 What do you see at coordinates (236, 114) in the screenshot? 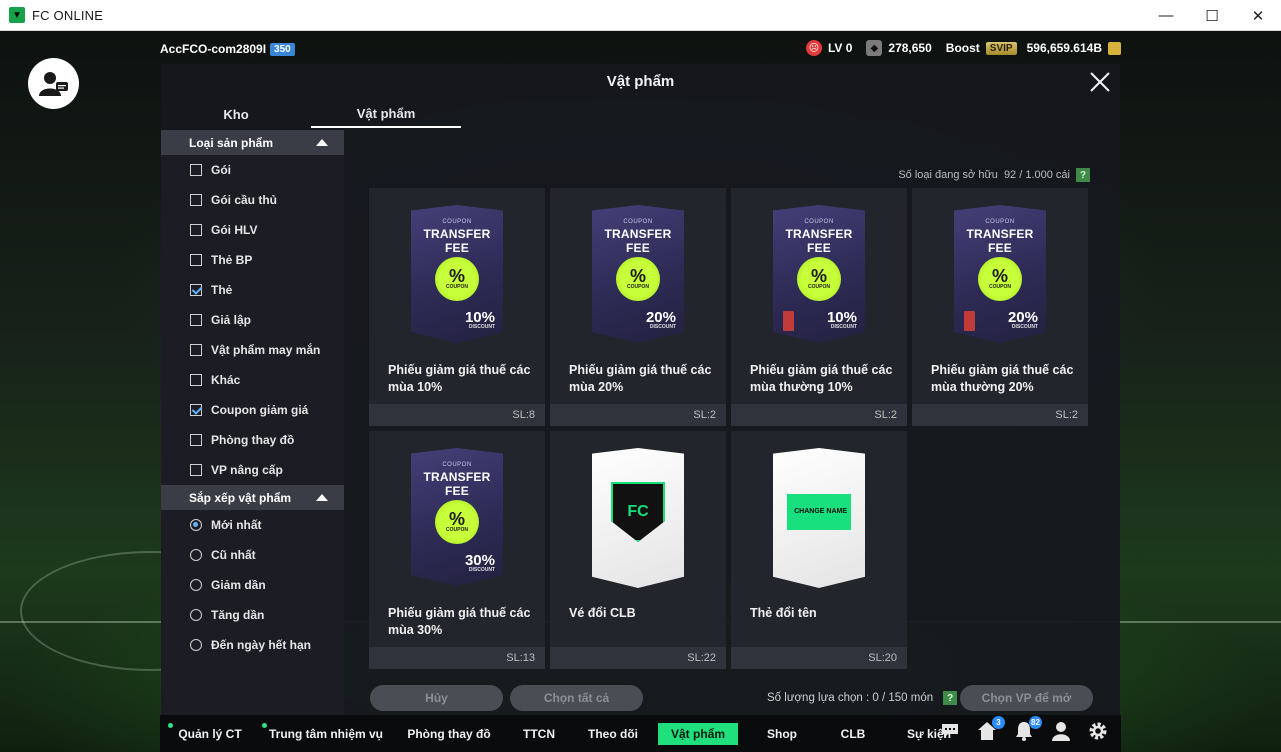
I see `tab-kho: Kho` at bounding box center [236, 114].